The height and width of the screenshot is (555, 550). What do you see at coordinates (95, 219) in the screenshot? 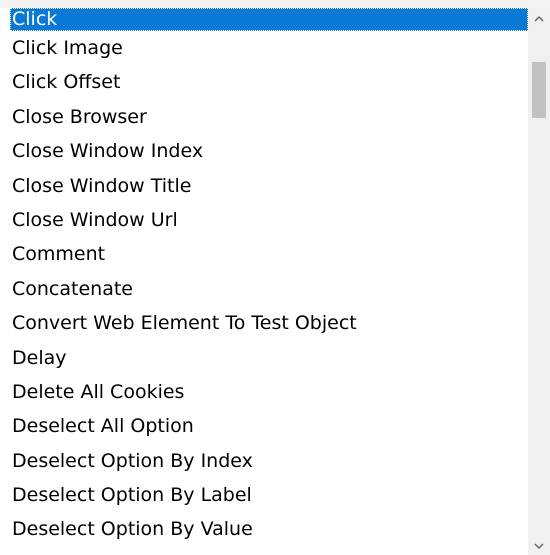
I see `list-item-label: Close Window Url` at bounding box center [95, 219].